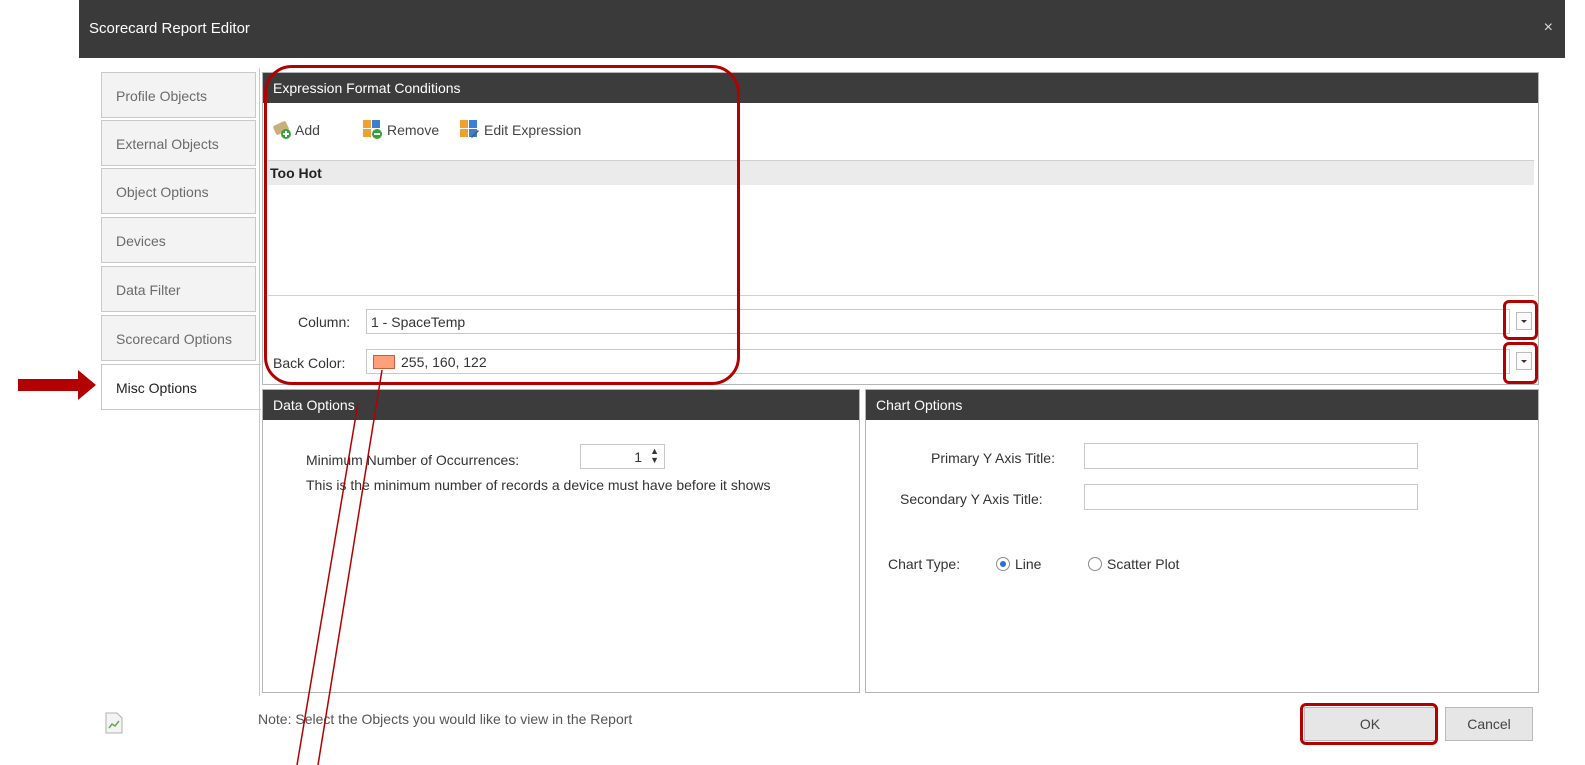 The image size is (1585, 765). I want to click on annotation-arrow, so click(57, 385).